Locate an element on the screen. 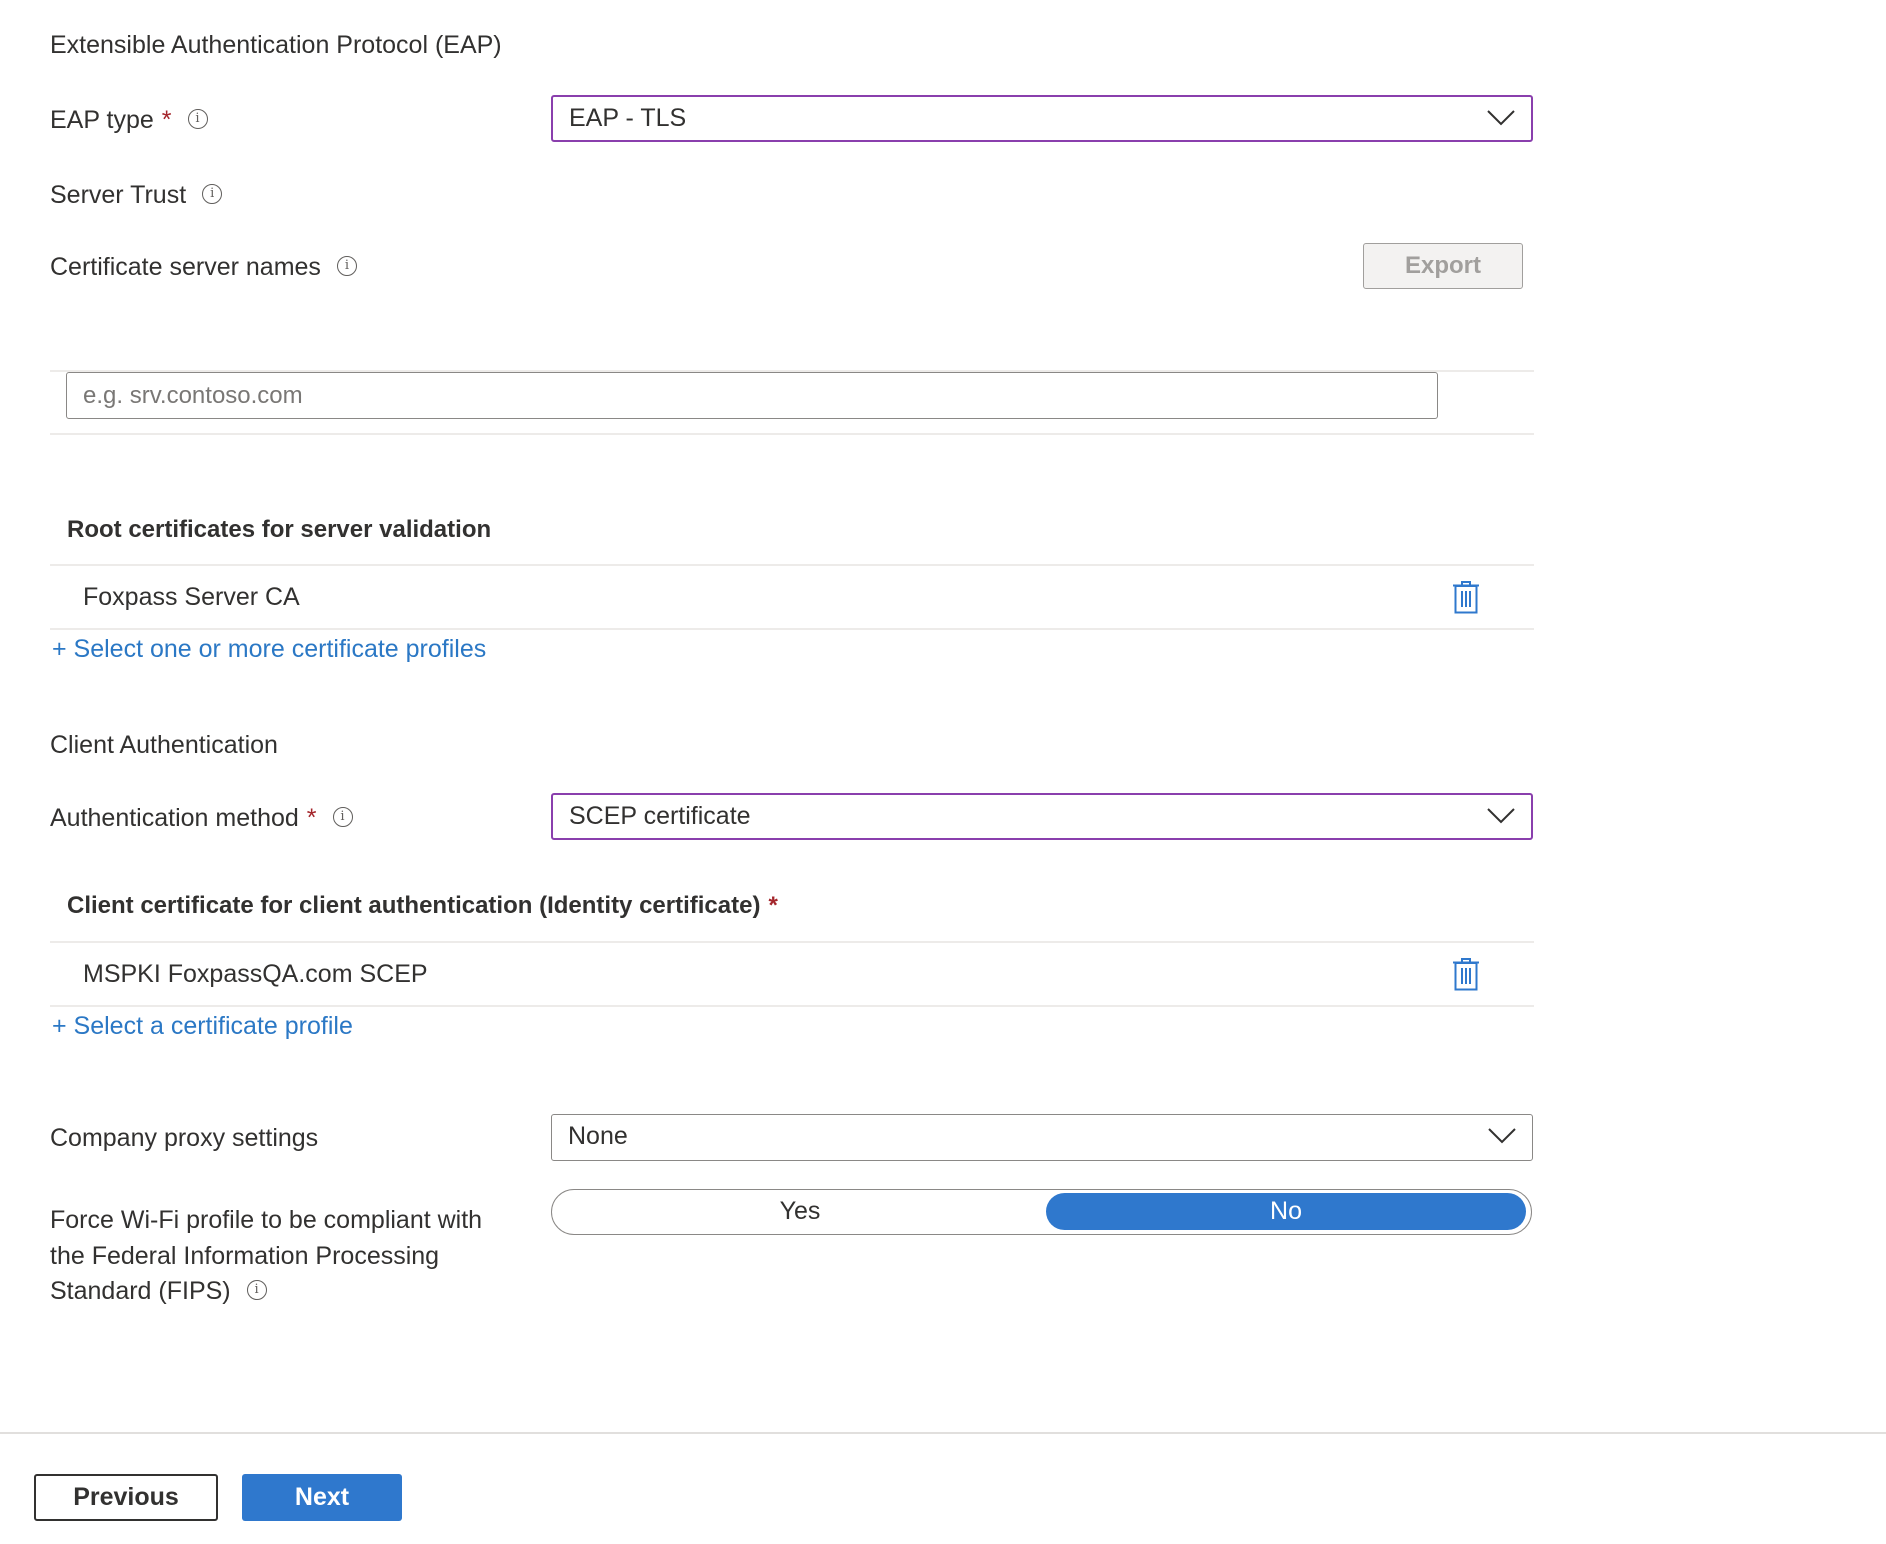 The height and width of the screenshot is (1544, 1886). proxy-value: None is located at coordinates (598, 1136).